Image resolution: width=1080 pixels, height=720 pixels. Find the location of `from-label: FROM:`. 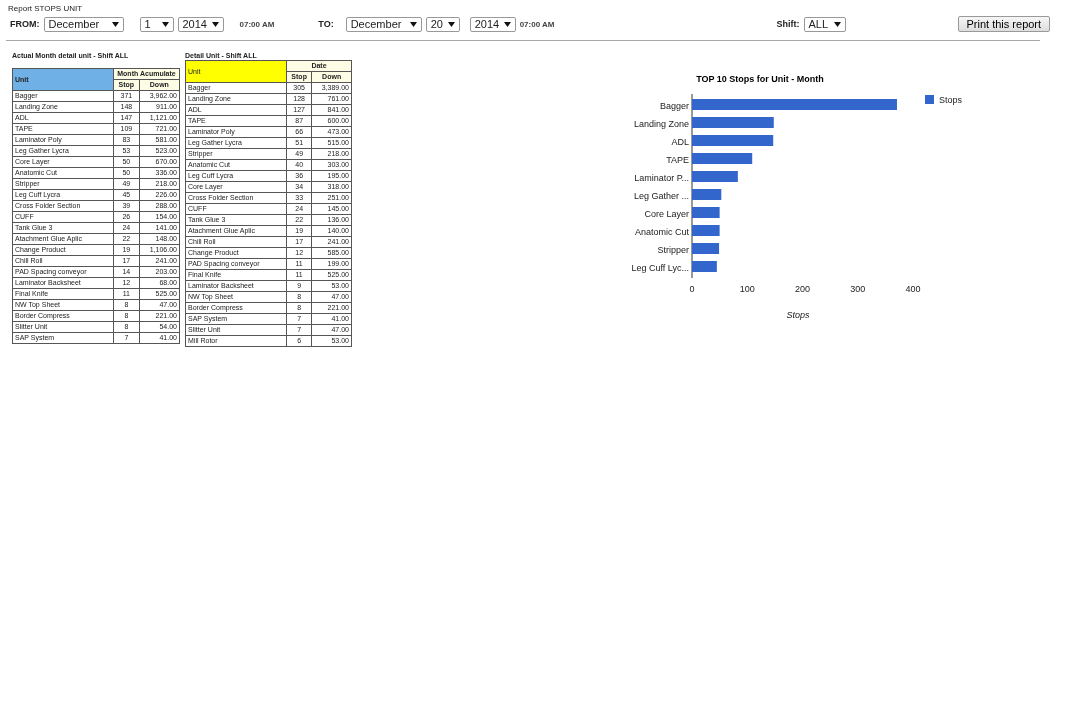

from-label: FROM: is located at coordinates (25, 24).